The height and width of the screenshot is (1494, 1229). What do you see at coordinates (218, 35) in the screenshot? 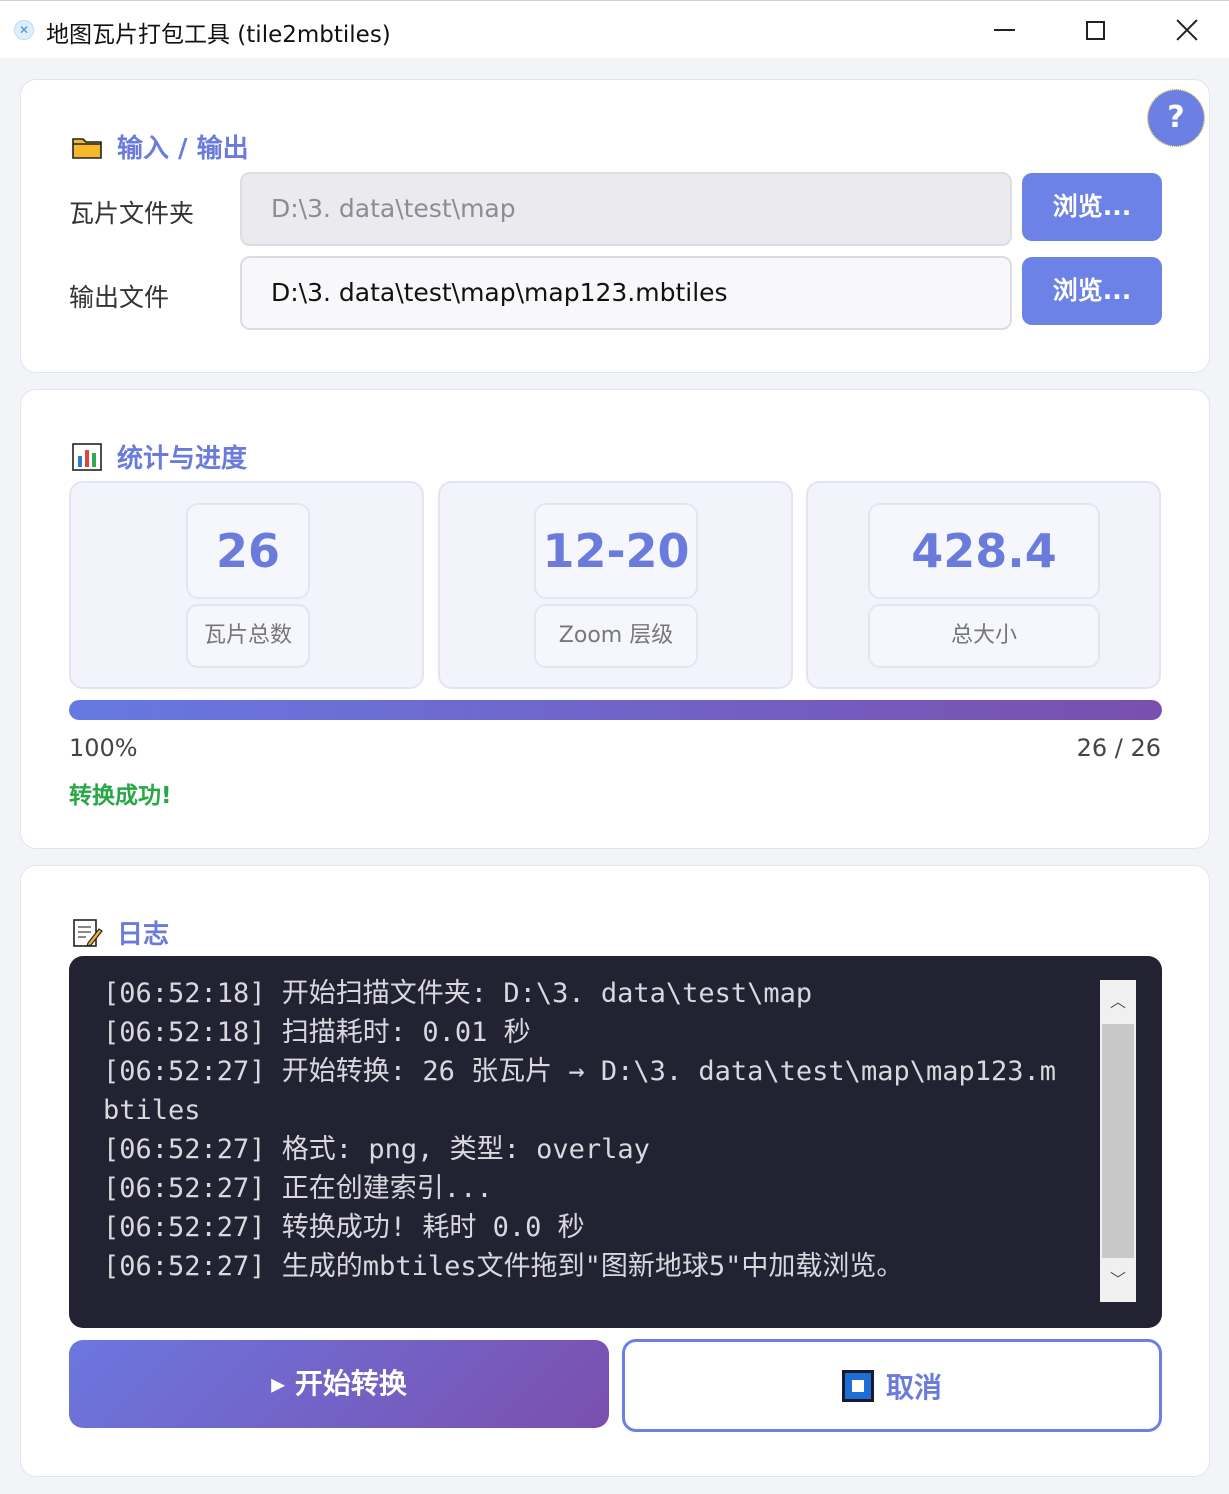
I see `window-title: 地图瓦片打包工具 (tile2mbtiles)` at bounding box center [218, 35].